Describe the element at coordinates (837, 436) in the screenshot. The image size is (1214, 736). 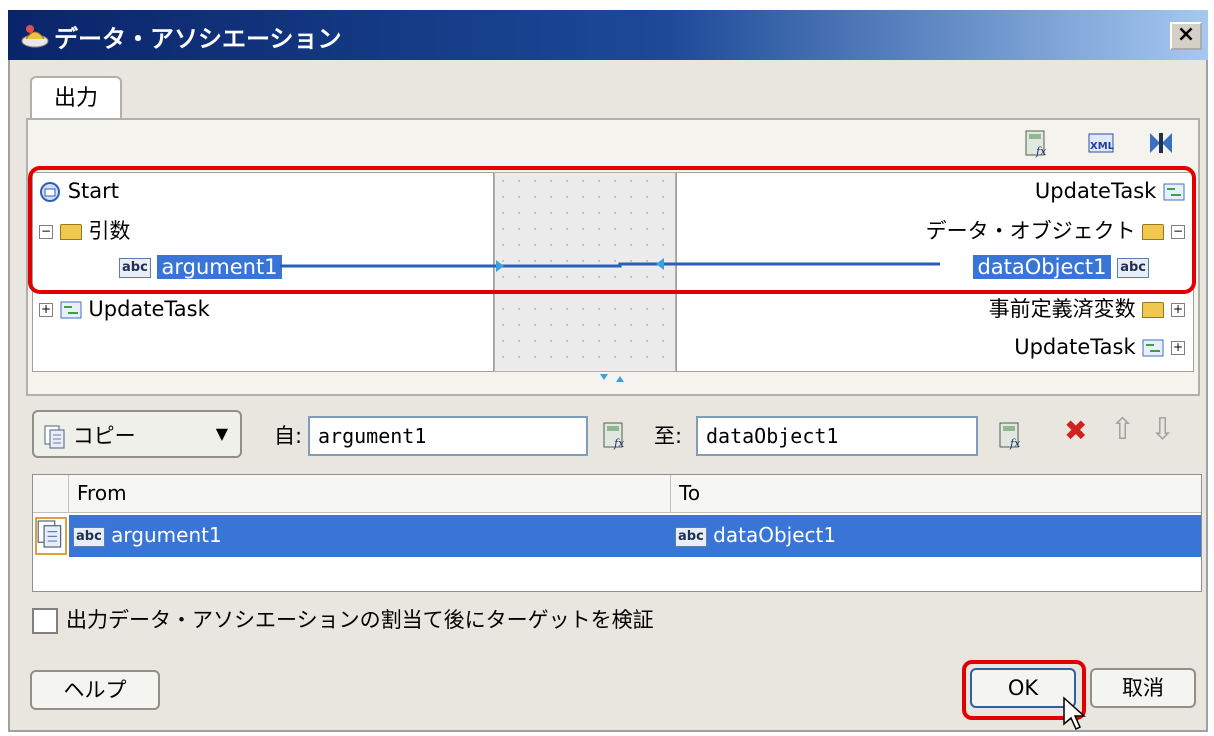
I see `to-field: dataObject1` at that location.